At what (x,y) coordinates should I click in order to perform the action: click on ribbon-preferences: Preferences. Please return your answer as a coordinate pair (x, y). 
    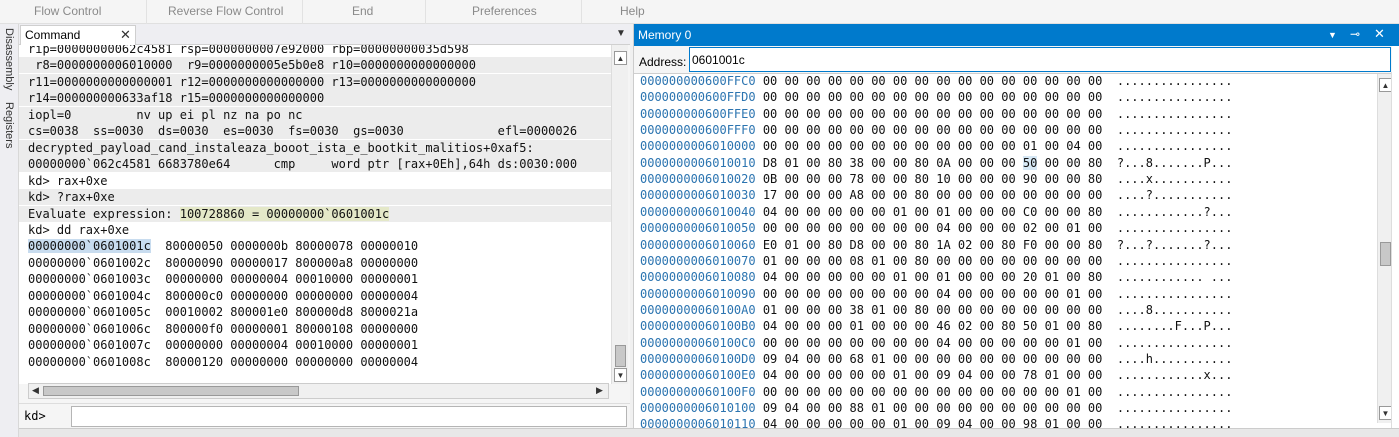
    Looking at the image, I should click on (504, 11).